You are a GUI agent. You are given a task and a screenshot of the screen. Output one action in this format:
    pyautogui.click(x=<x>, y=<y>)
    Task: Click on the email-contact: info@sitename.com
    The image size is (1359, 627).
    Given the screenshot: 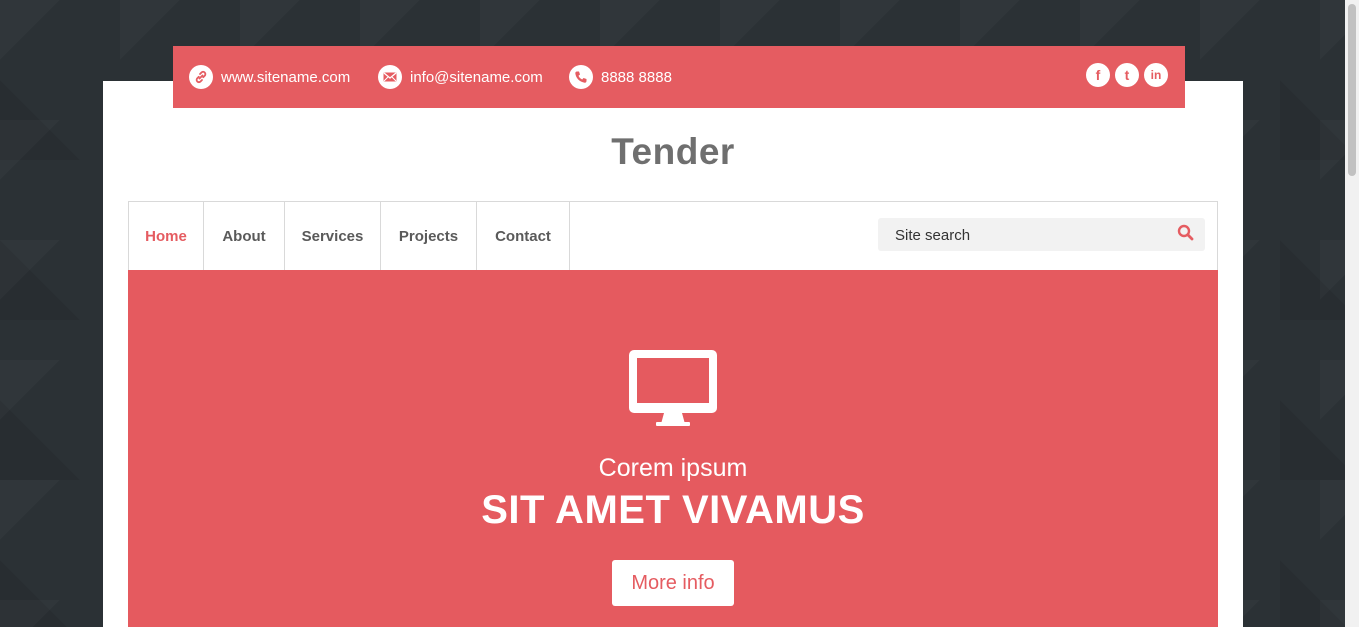 What is the action you would take?
    pyautogui.click(x=460, y=77)
    